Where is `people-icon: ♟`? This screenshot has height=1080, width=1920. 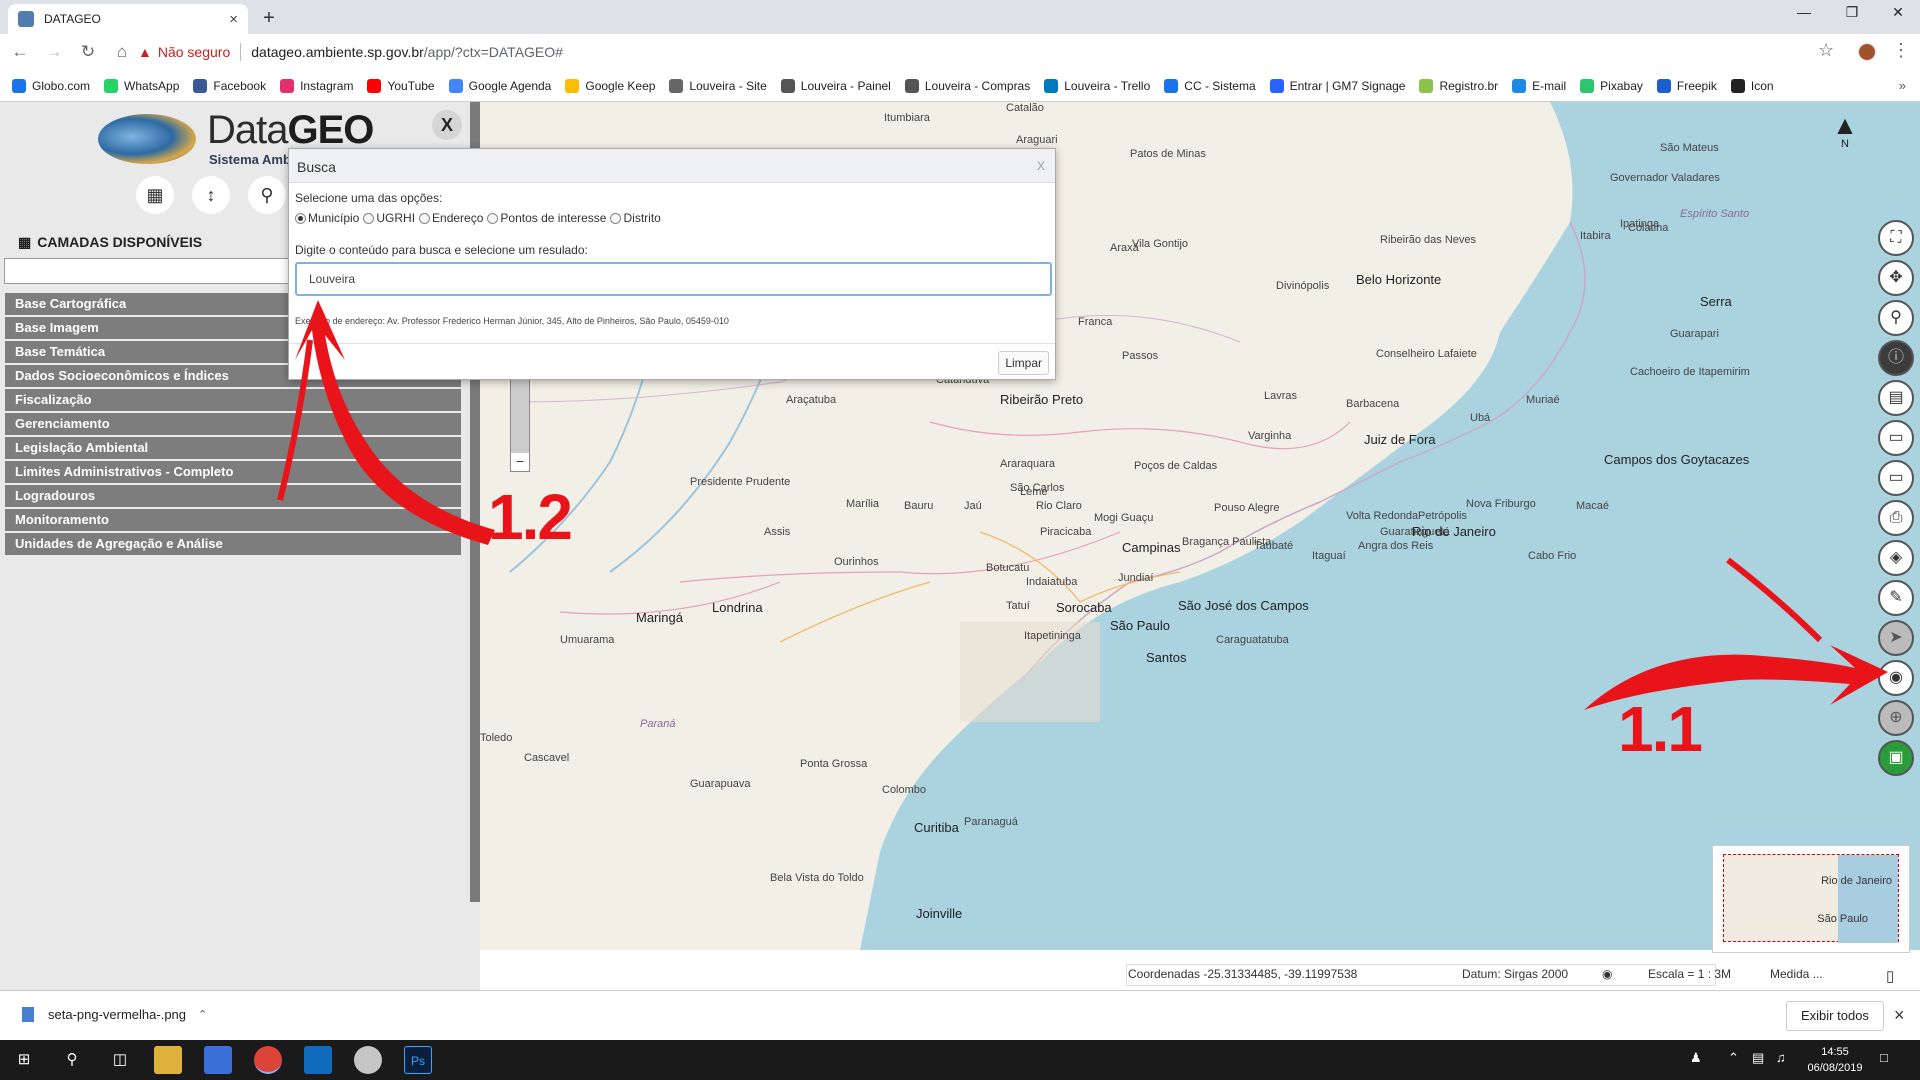 people-icon: ♟ is located at coordinates (1696, 1058).